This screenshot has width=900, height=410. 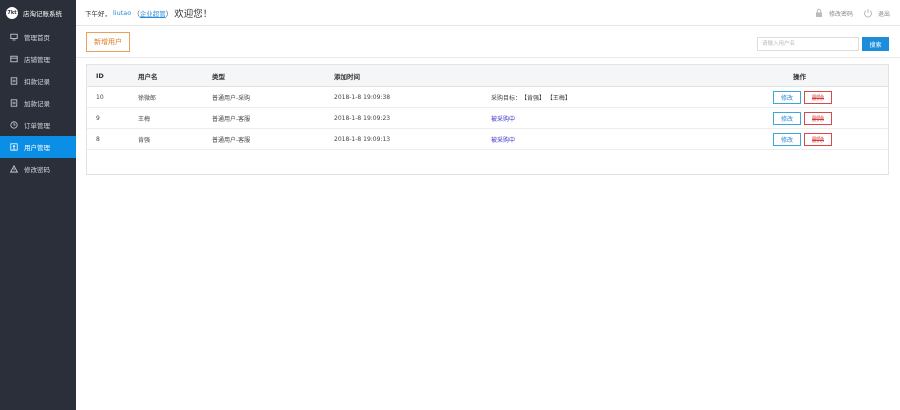 I want to click on change-password-label: 修改密码, so click(x=840, y=14).